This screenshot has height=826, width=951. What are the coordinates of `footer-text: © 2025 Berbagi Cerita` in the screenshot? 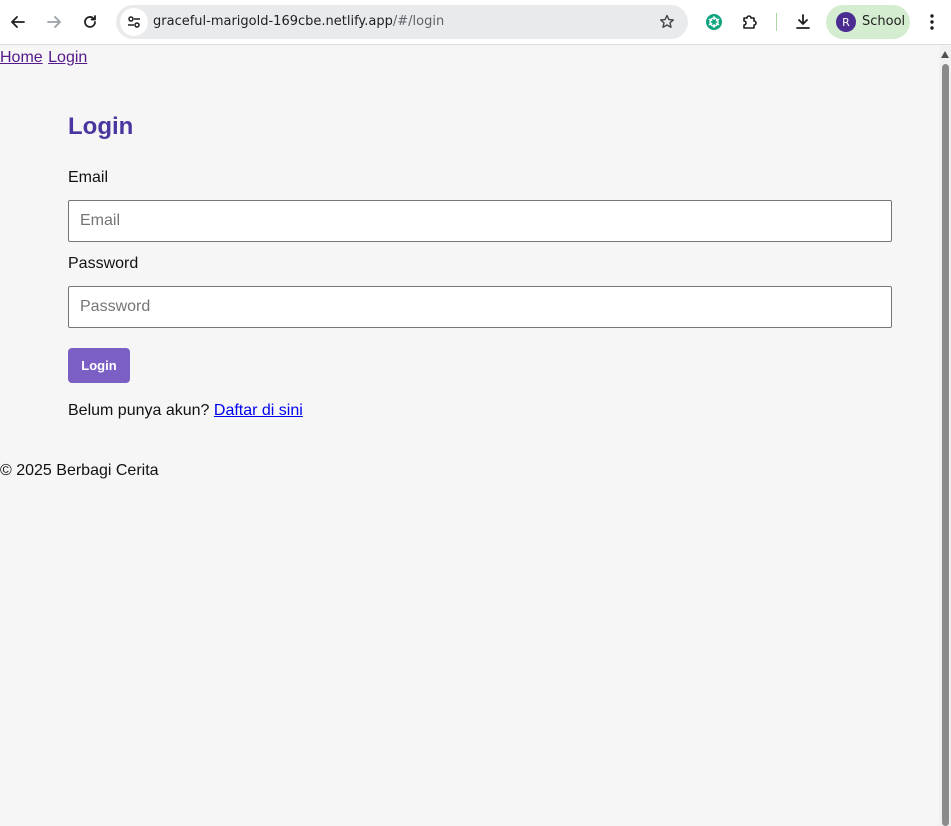 It's located at (79, 470).